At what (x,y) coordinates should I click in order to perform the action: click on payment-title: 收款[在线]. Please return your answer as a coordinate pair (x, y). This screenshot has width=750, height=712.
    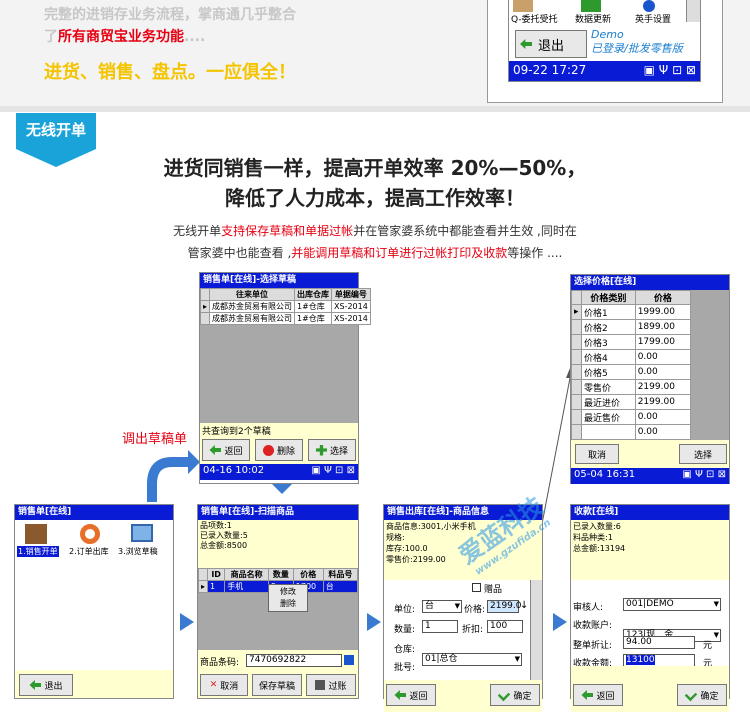
    Looking at the image, I should click on (650, 512).